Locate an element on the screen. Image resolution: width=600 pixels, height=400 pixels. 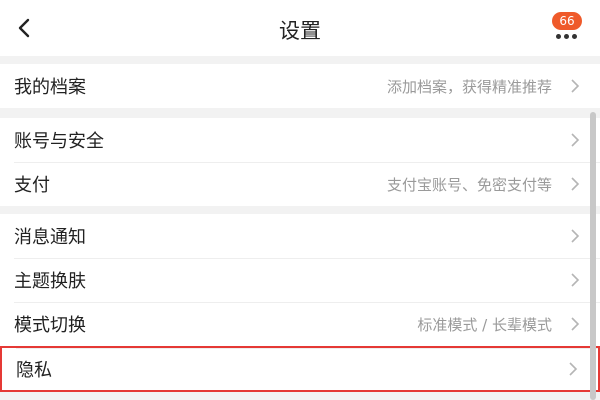
settings-row-privacy: 隐私 is located at coordinates (300, 369).